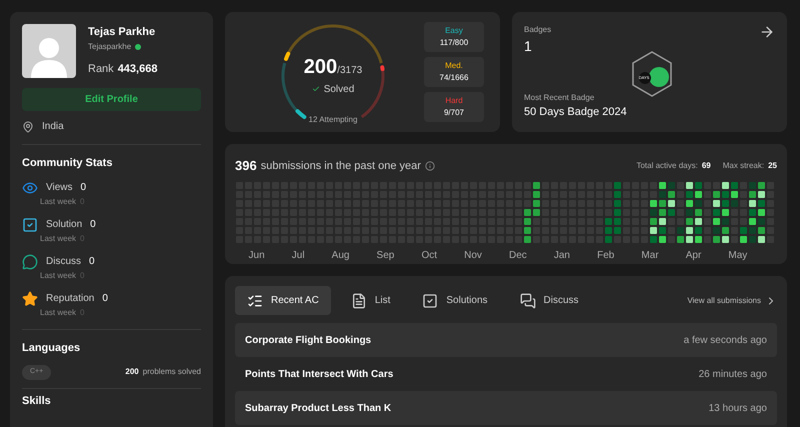 This screenshot has width=800, height=427. Describe the element at coordinates (171, 372) in the screenshot. I see `problem-count-label: problems solved` at that location.